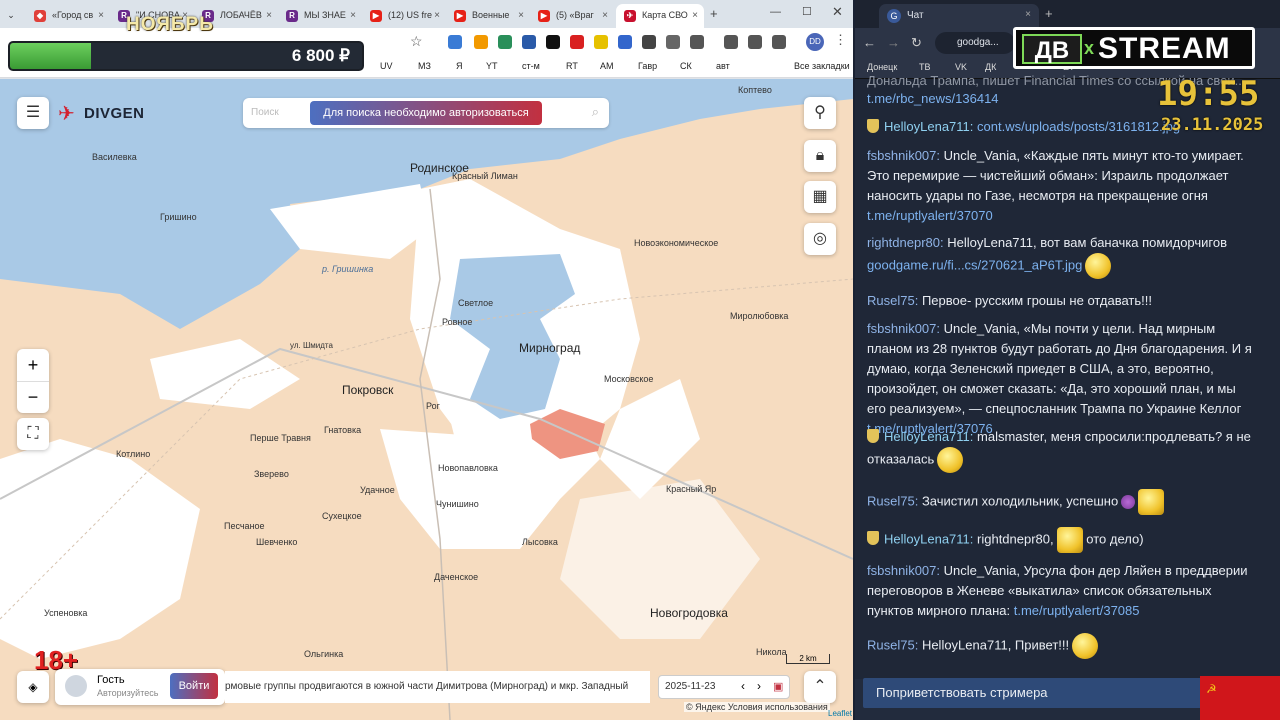  I want to click on zoom-in-button: +, so click(33, 365).